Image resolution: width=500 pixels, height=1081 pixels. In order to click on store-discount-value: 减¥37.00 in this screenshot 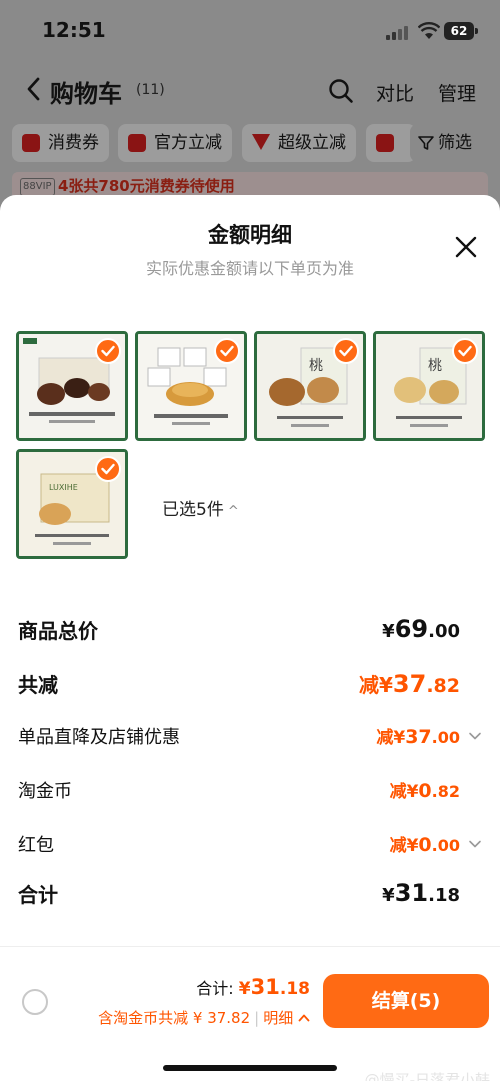, I will do `click(418, 737)`.